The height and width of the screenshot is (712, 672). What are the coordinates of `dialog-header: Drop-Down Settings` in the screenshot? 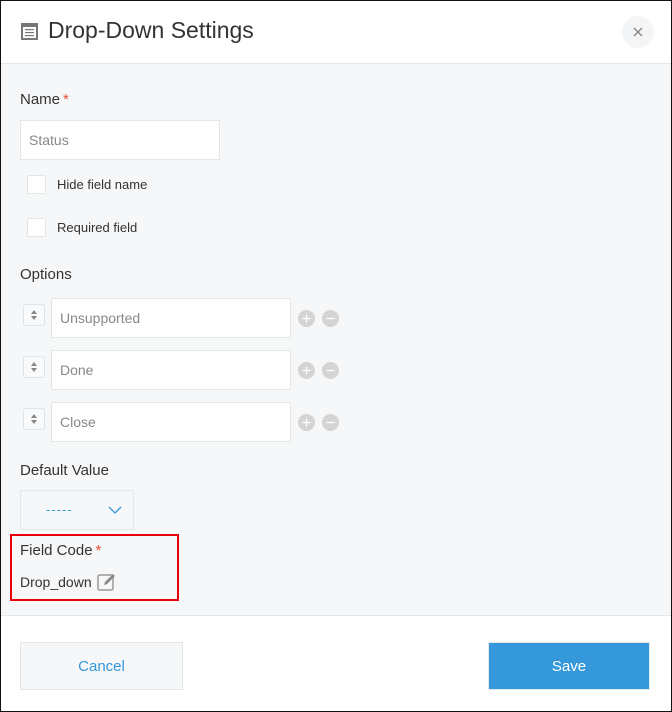 It's located at (336, 32).